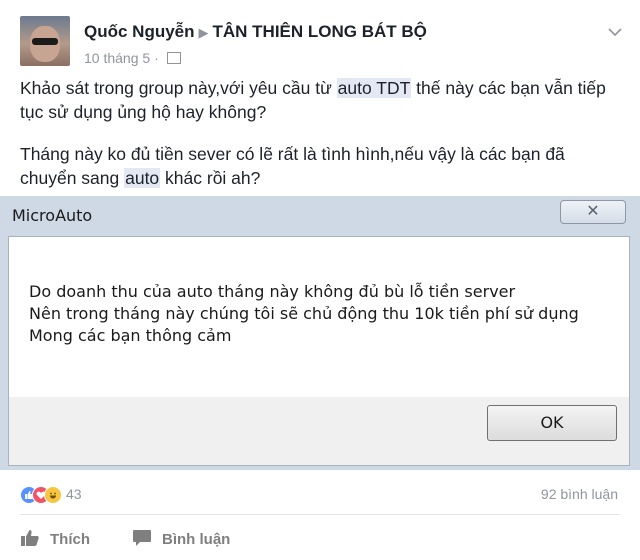 This screenshot has width=640, height=560. I want to click on like-button: Thích, so click(55, 540).